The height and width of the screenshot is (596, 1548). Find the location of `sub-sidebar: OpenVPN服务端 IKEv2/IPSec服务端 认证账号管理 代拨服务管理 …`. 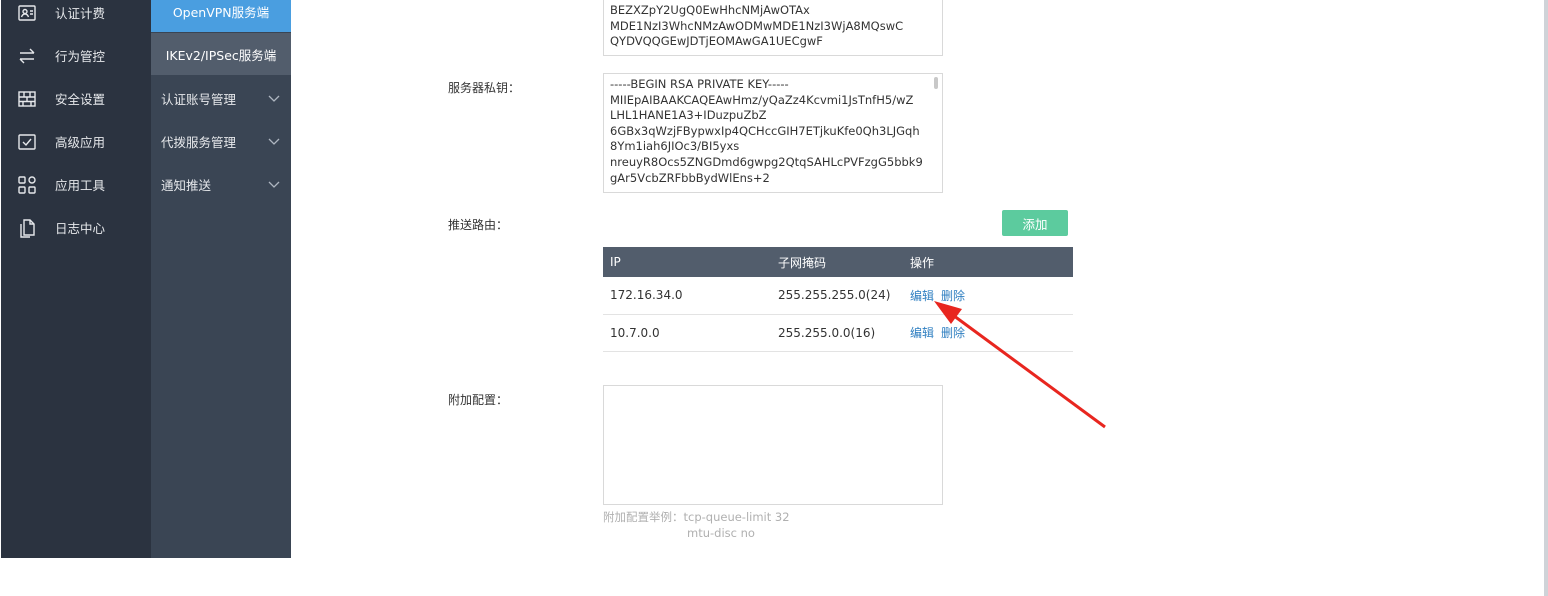

sub-sidebar: OpenVPN服务端 IKEv2/IPSec服务端 认证账号管理 代拨服务管理 … is located at coordinates (221, 279).